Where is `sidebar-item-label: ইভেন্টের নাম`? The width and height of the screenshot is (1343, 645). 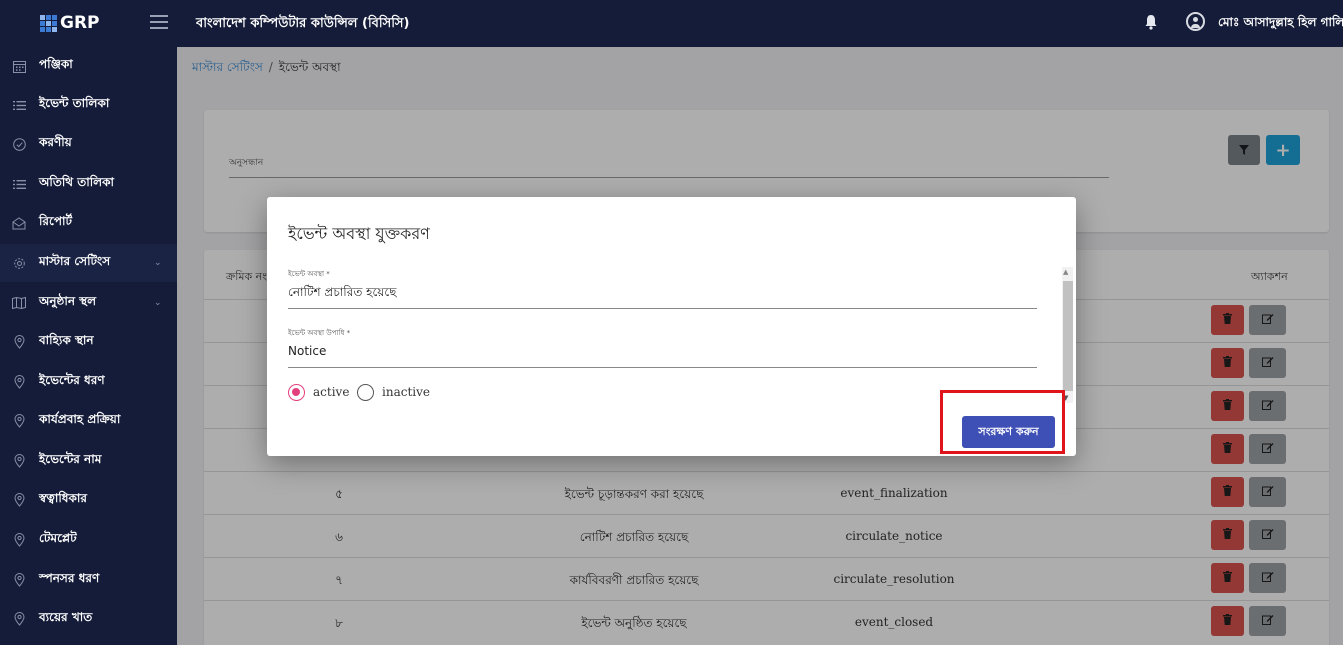
sidebar-item-label: ইভেন্টের নাম is located at coordinates (70, 459).